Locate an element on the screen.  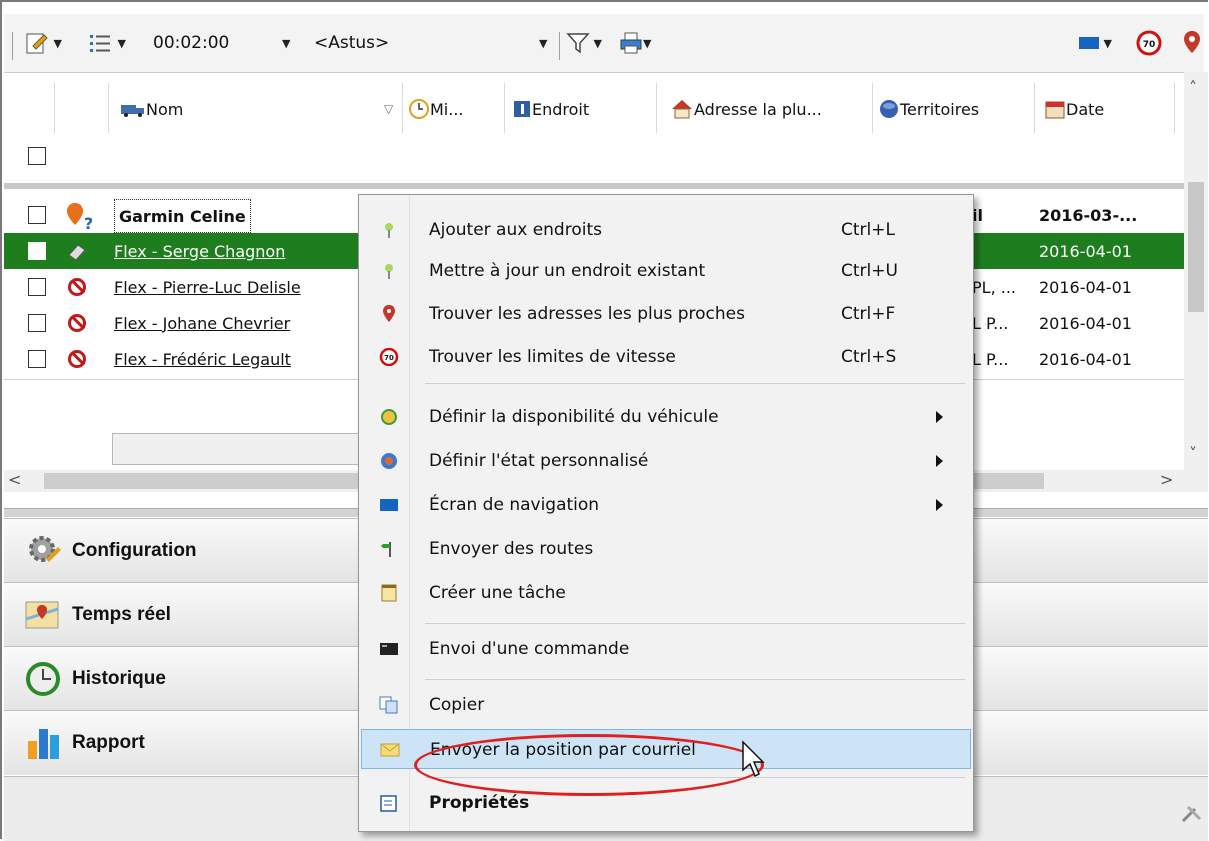
column-header-territories: Territoires is located at coordinates (928, 109).